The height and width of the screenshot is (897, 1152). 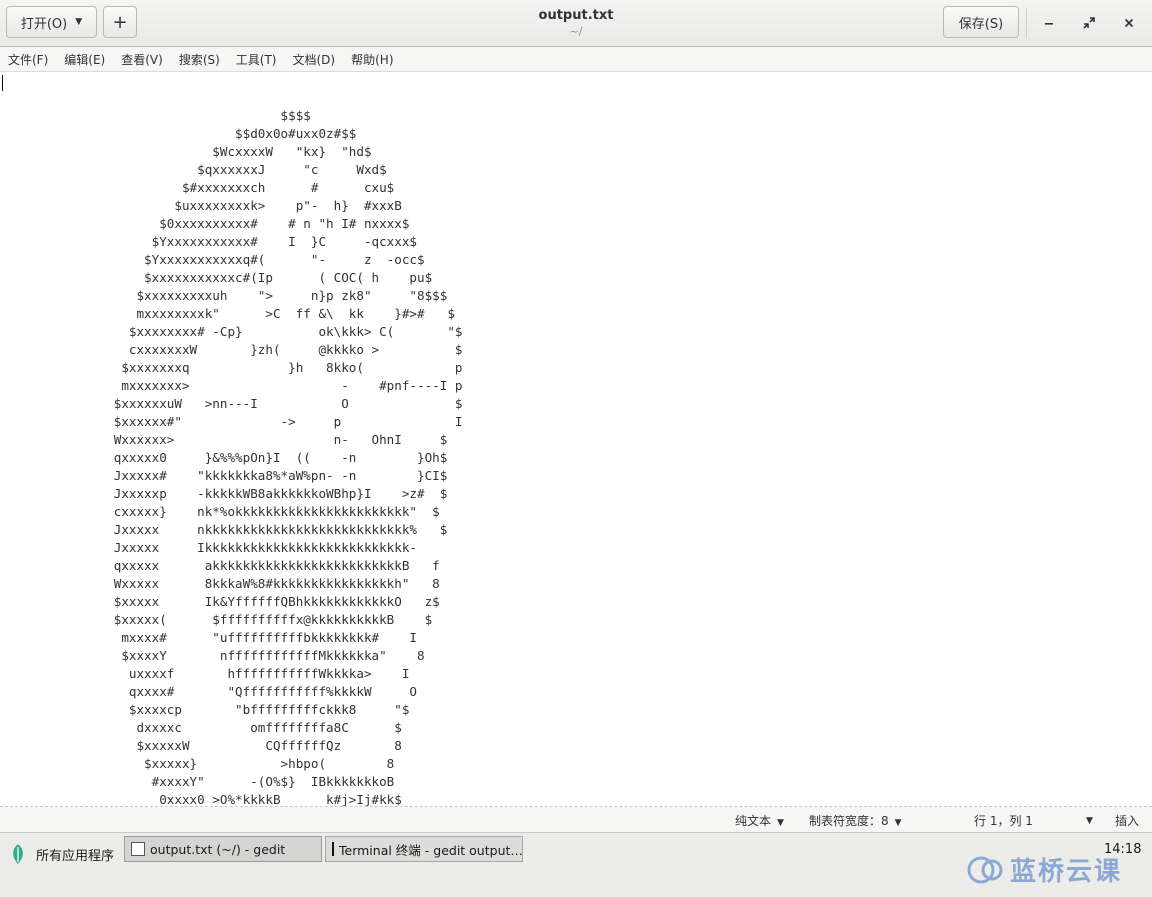 I want to click on minimize-icon, so click(x=1049, y=24).